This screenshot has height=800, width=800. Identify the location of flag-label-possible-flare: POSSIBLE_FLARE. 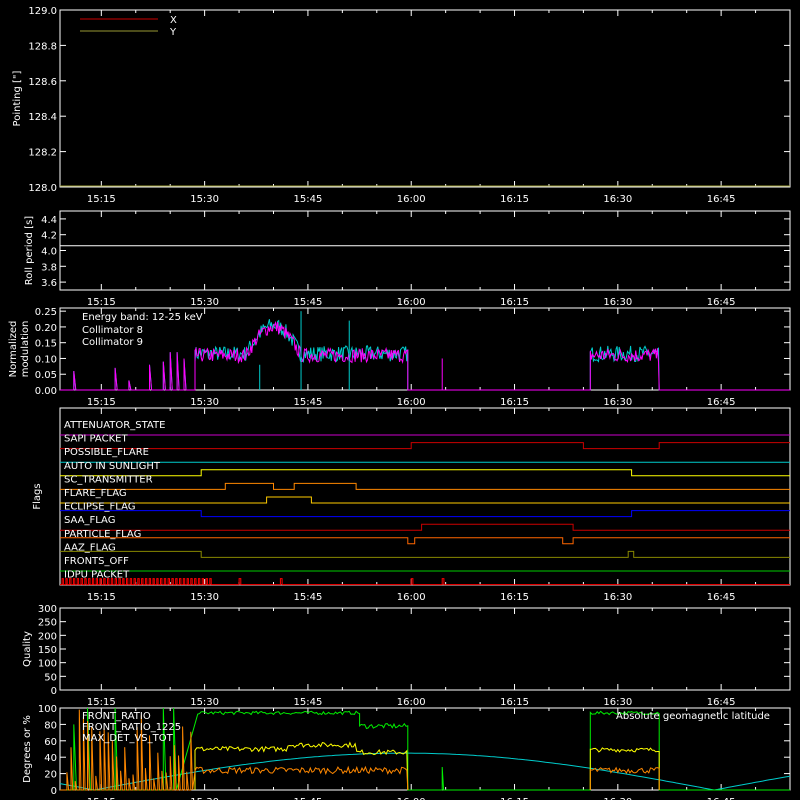
(106, 452).